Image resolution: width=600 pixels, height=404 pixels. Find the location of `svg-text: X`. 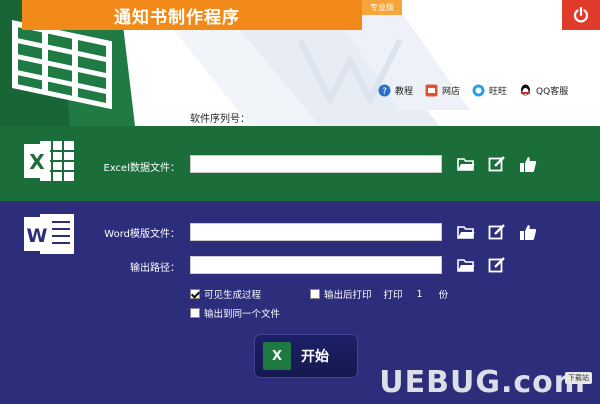

svg-text: X is located at coordinates (37, 162).